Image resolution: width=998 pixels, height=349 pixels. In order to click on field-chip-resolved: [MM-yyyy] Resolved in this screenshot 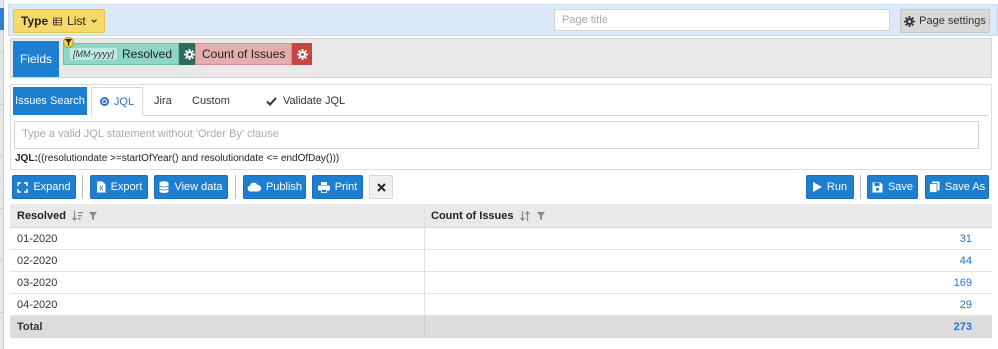, I will do `click(131, 54)`.